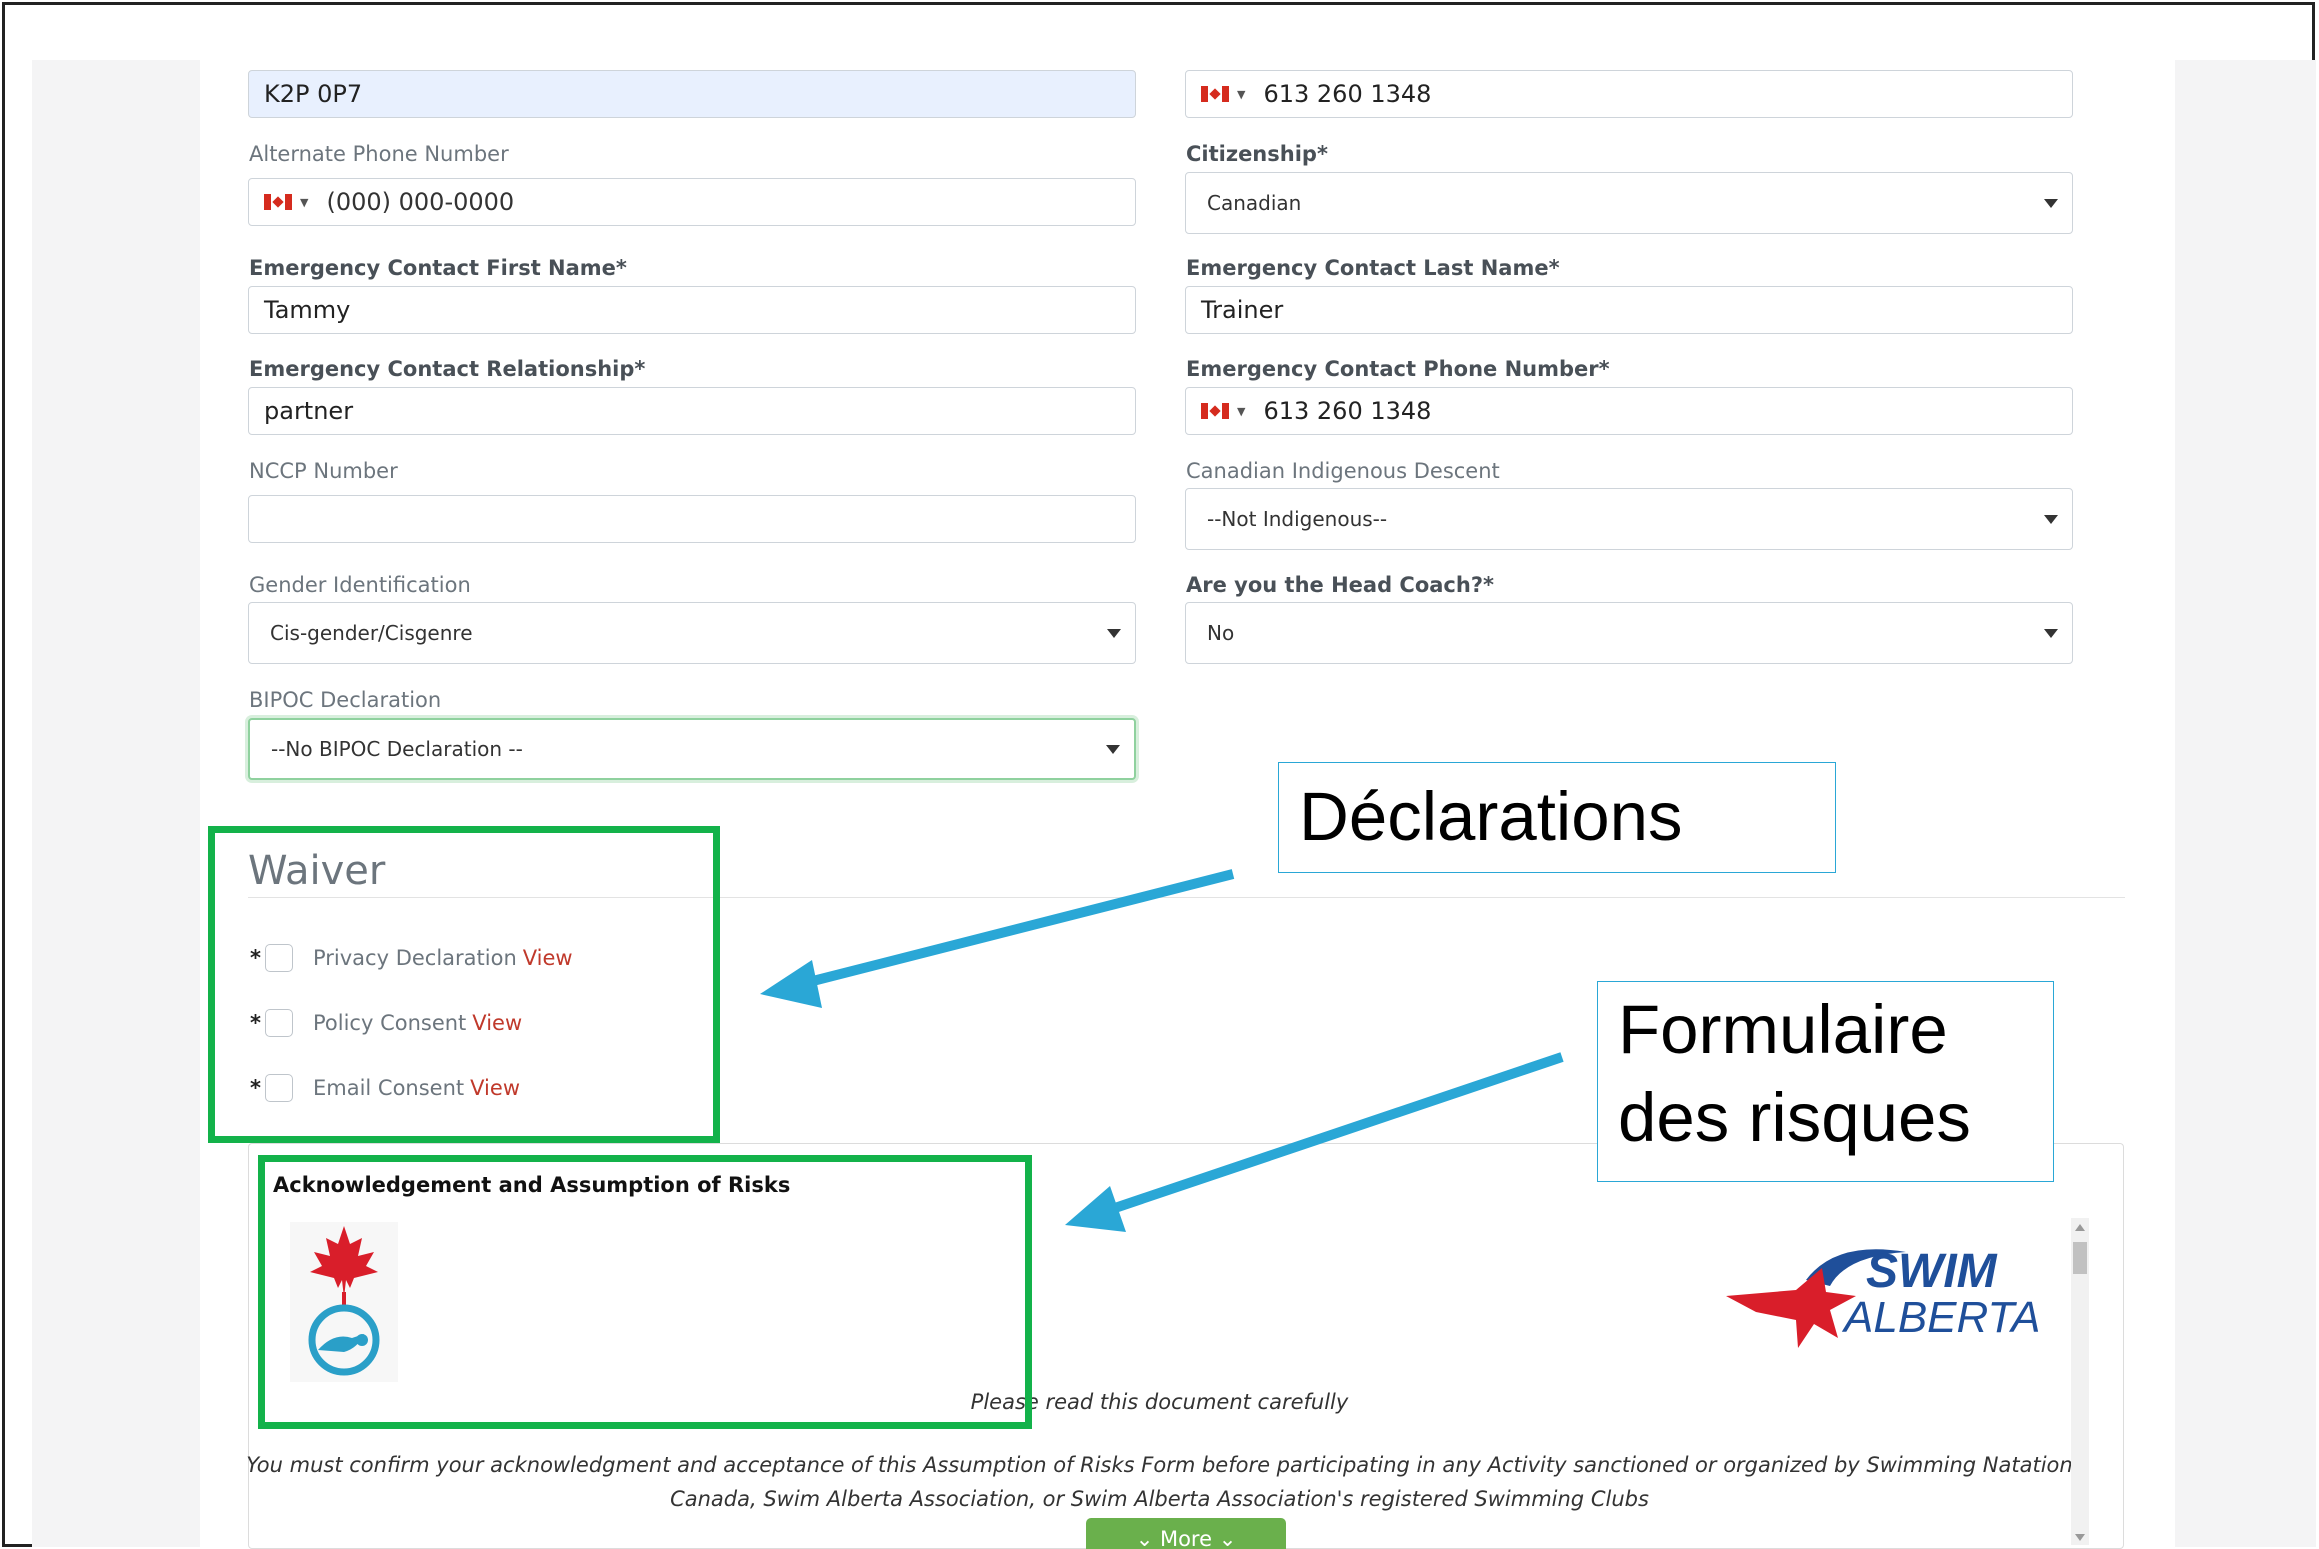 The width and height of the screenshot is (2319, 1549). Describe the element at coordinates (1019, 928) in the screenshot. I see `declarations-arrow` at that location.